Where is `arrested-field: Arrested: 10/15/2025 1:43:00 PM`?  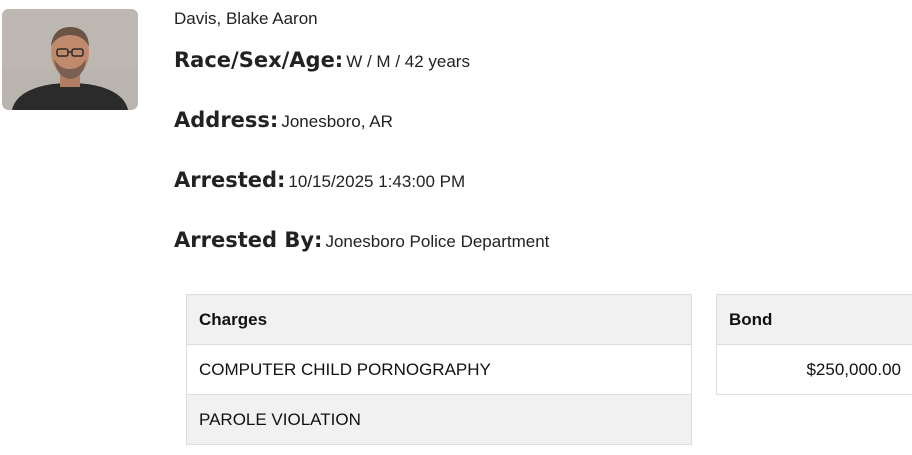
arrested-field: Arrested: 10/15/2025 1:43:00 PM is located at coordinates (319, 180).